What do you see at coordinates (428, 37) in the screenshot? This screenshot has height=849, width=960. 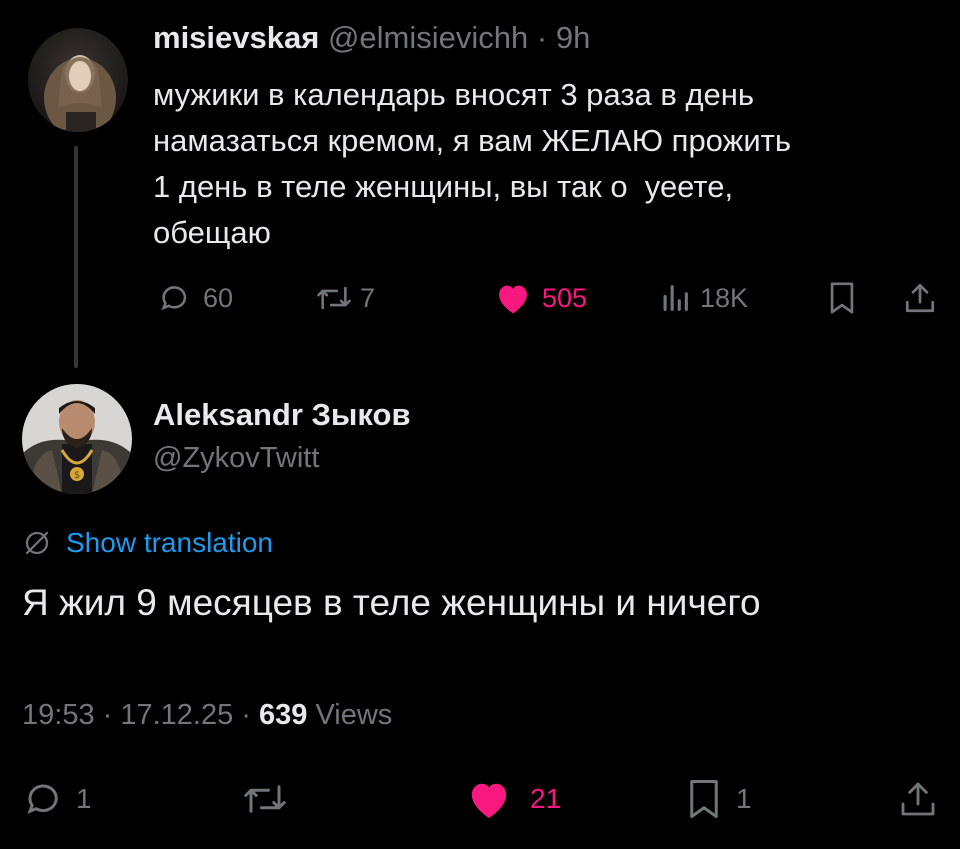 I see `original-author-handle: @elmisievichh` at bounding box center [428, 37].